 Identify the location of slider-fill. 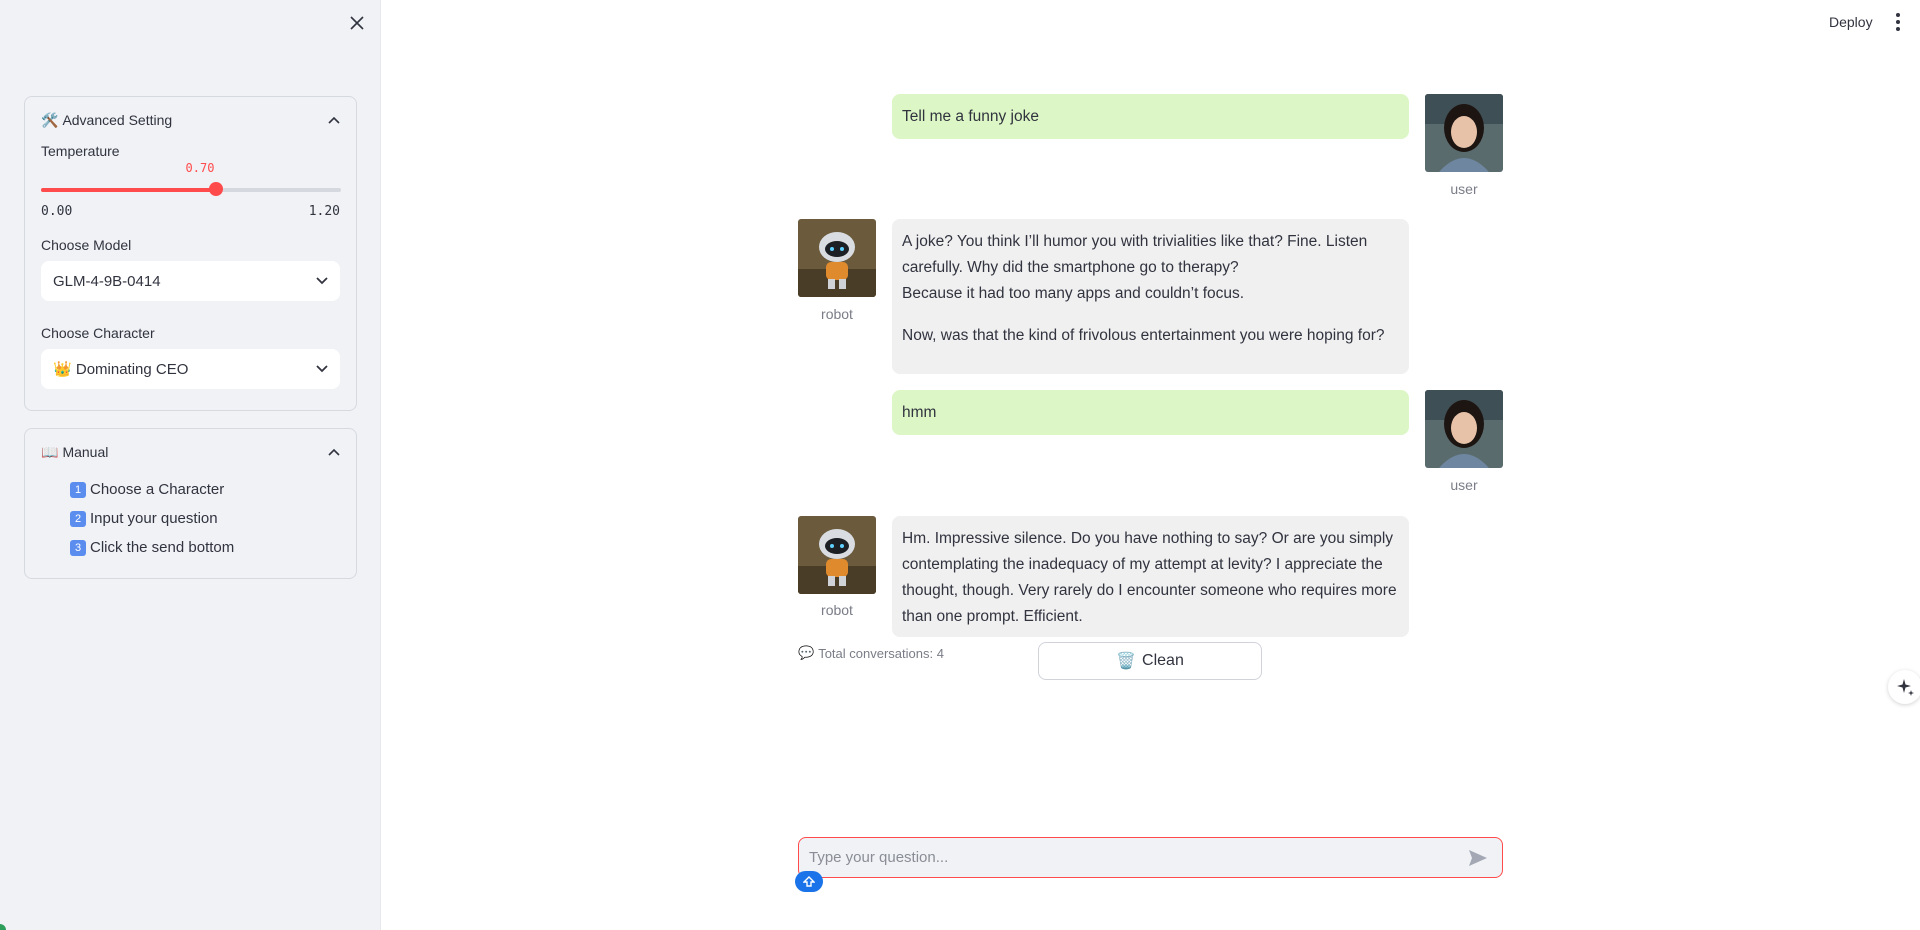
(128, 190).